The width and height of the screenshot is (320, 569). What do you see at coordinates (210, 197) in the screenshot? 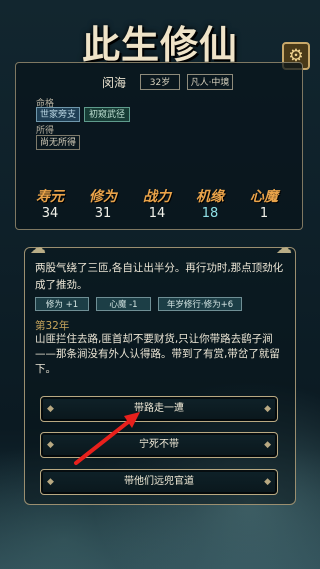
I see `stat-label: 机缘` at bounding box center [210, 197].